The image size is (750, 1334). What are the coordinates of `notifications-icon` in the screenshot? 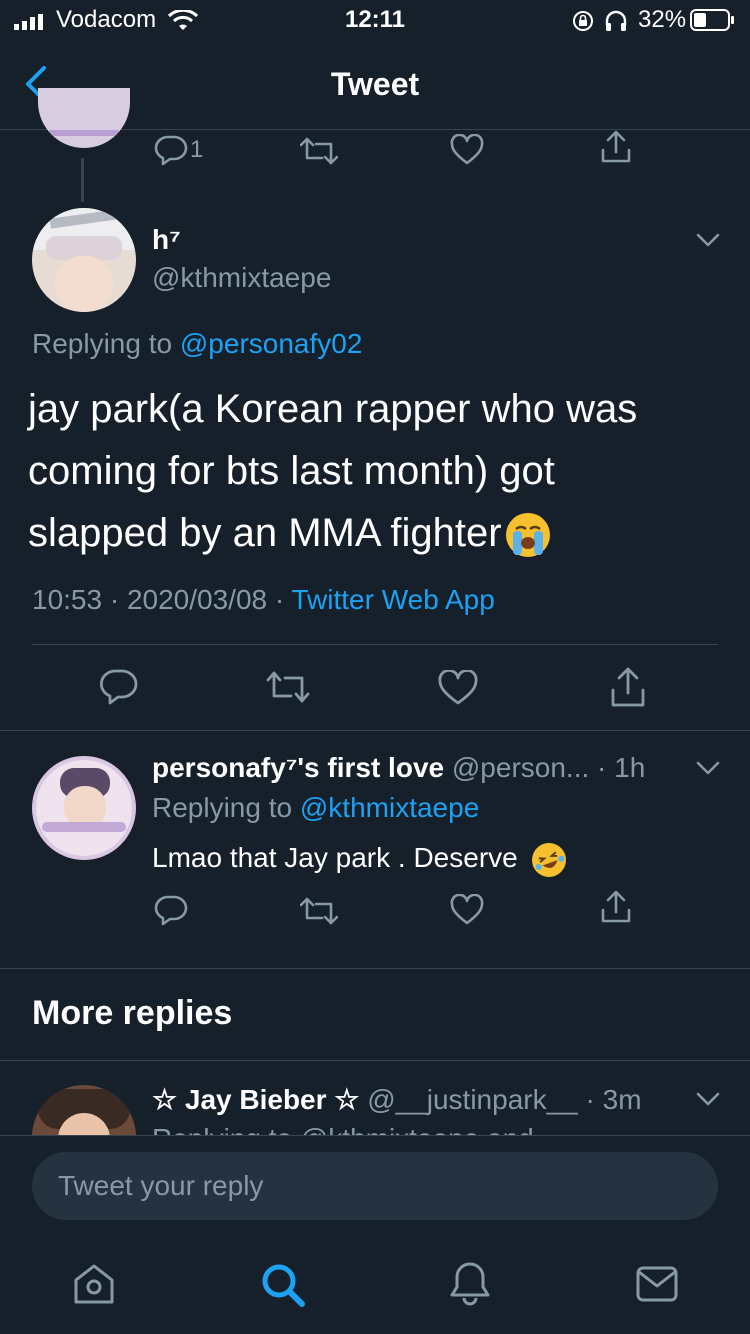 It's located at (470, 1283).